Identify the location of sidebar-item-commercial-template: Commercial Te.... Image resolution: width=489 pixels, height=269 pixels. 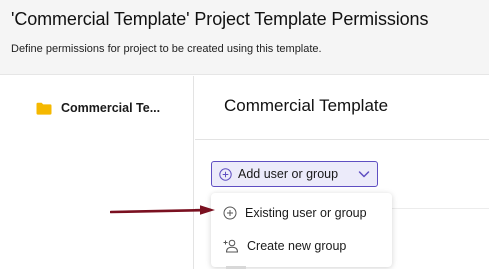
(98, 108).